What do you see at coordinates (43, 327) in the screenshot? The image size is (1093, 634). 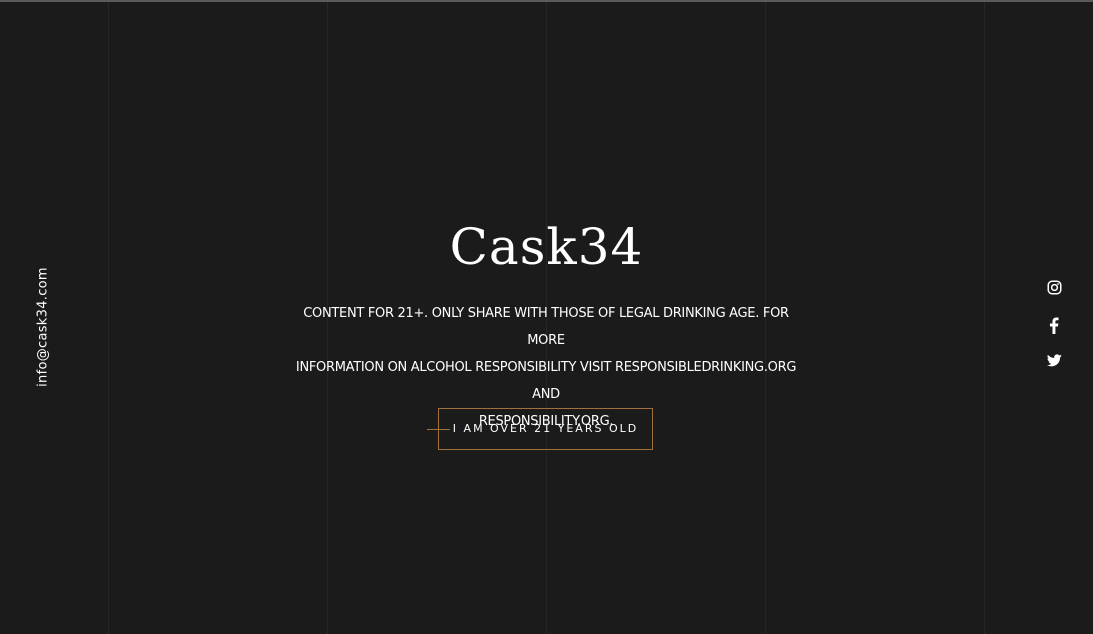 I see `contact-email-link: info@cask34.com` at bounding box center [43, 327].